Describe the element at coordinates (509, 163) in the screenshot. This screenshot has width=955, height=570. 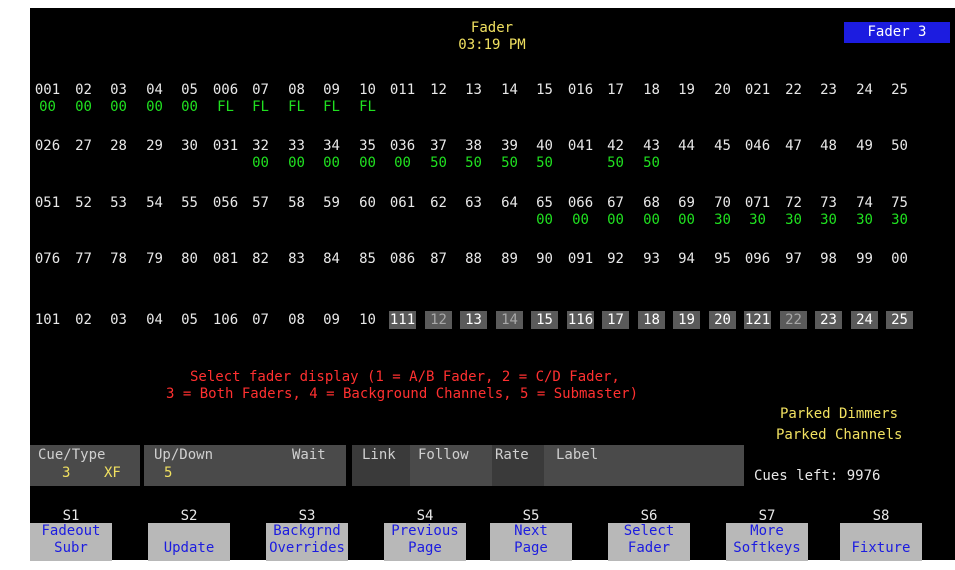
I see `channel-level: 50` at that location.